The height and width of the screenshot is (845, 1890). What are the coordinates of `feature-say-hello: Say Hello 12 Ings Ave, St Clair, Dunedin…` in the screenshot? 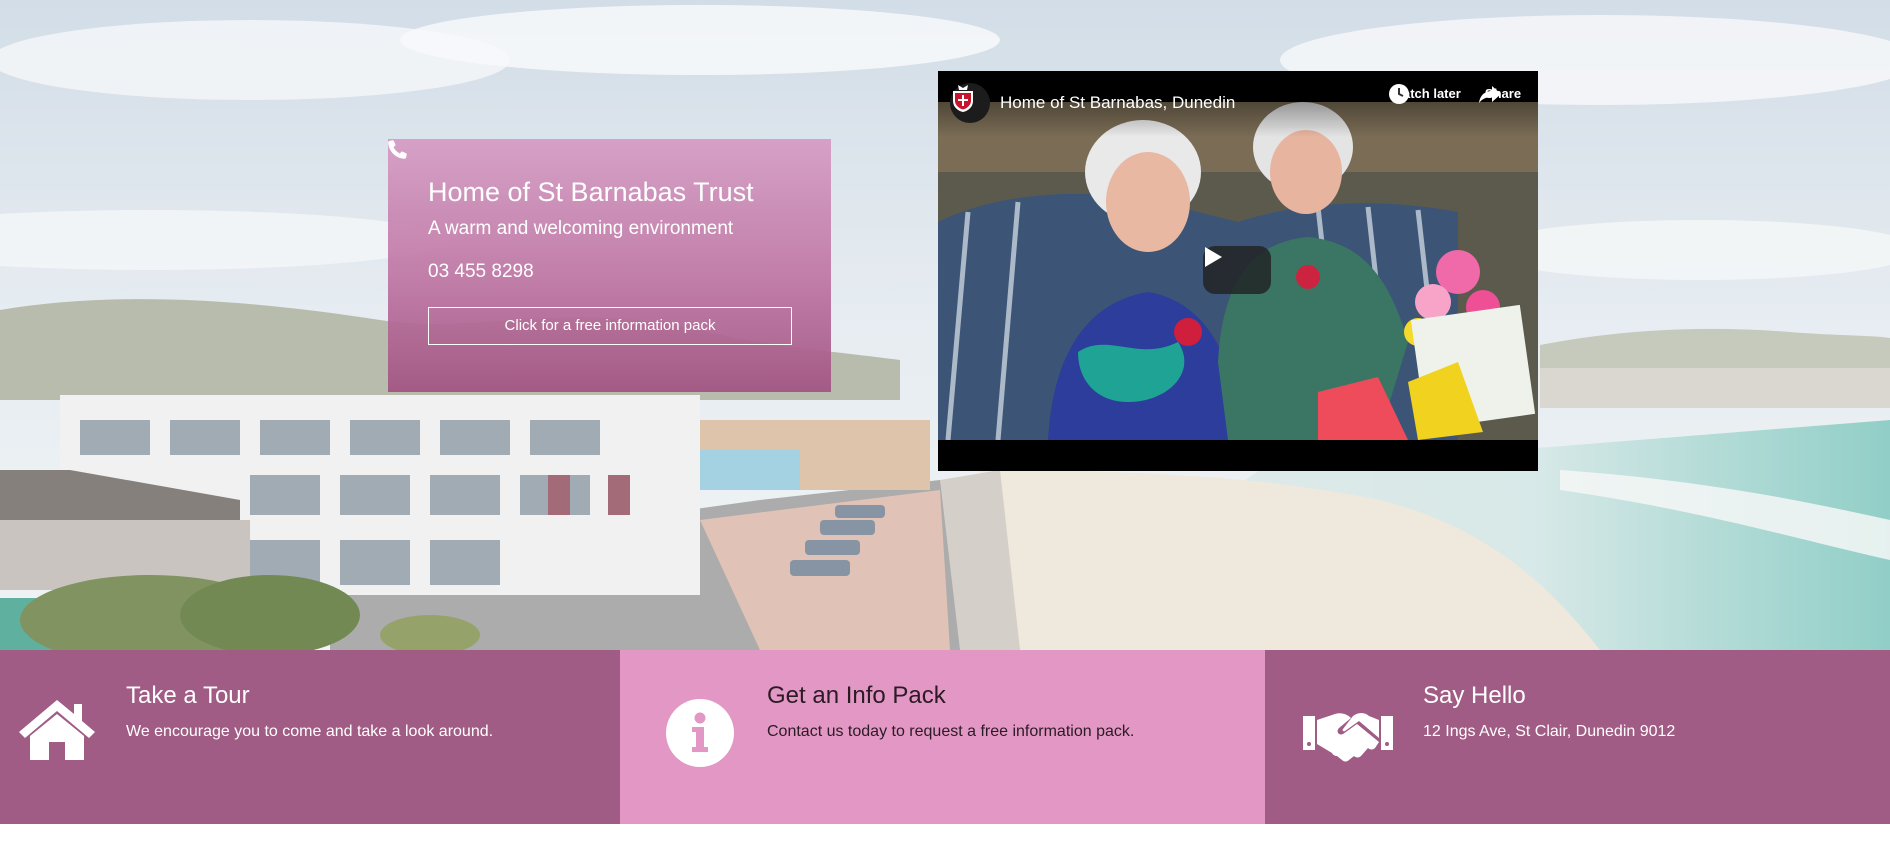 It's located at (1577, 737).